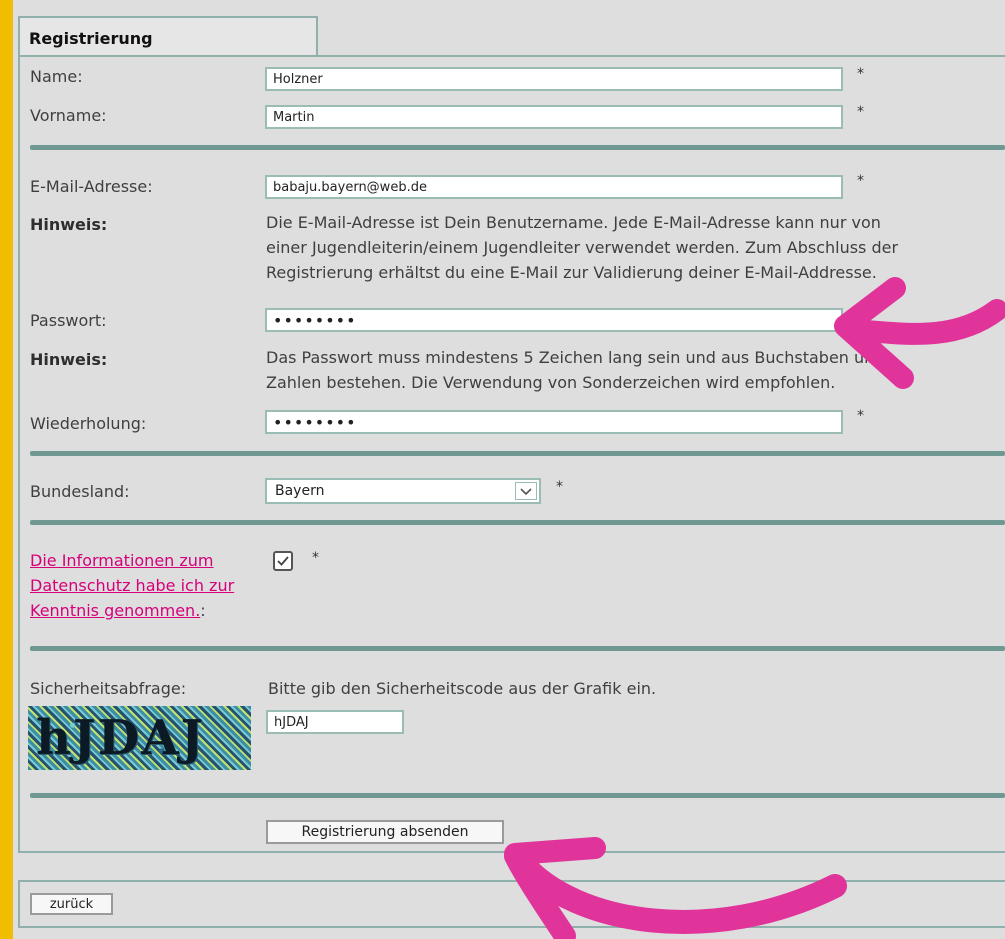 This screenshot has height=939, width=1005. Describe the element at coordinates (88, 423) in the screenshot. I see `repeat-label: Wiederholung:` at that location.